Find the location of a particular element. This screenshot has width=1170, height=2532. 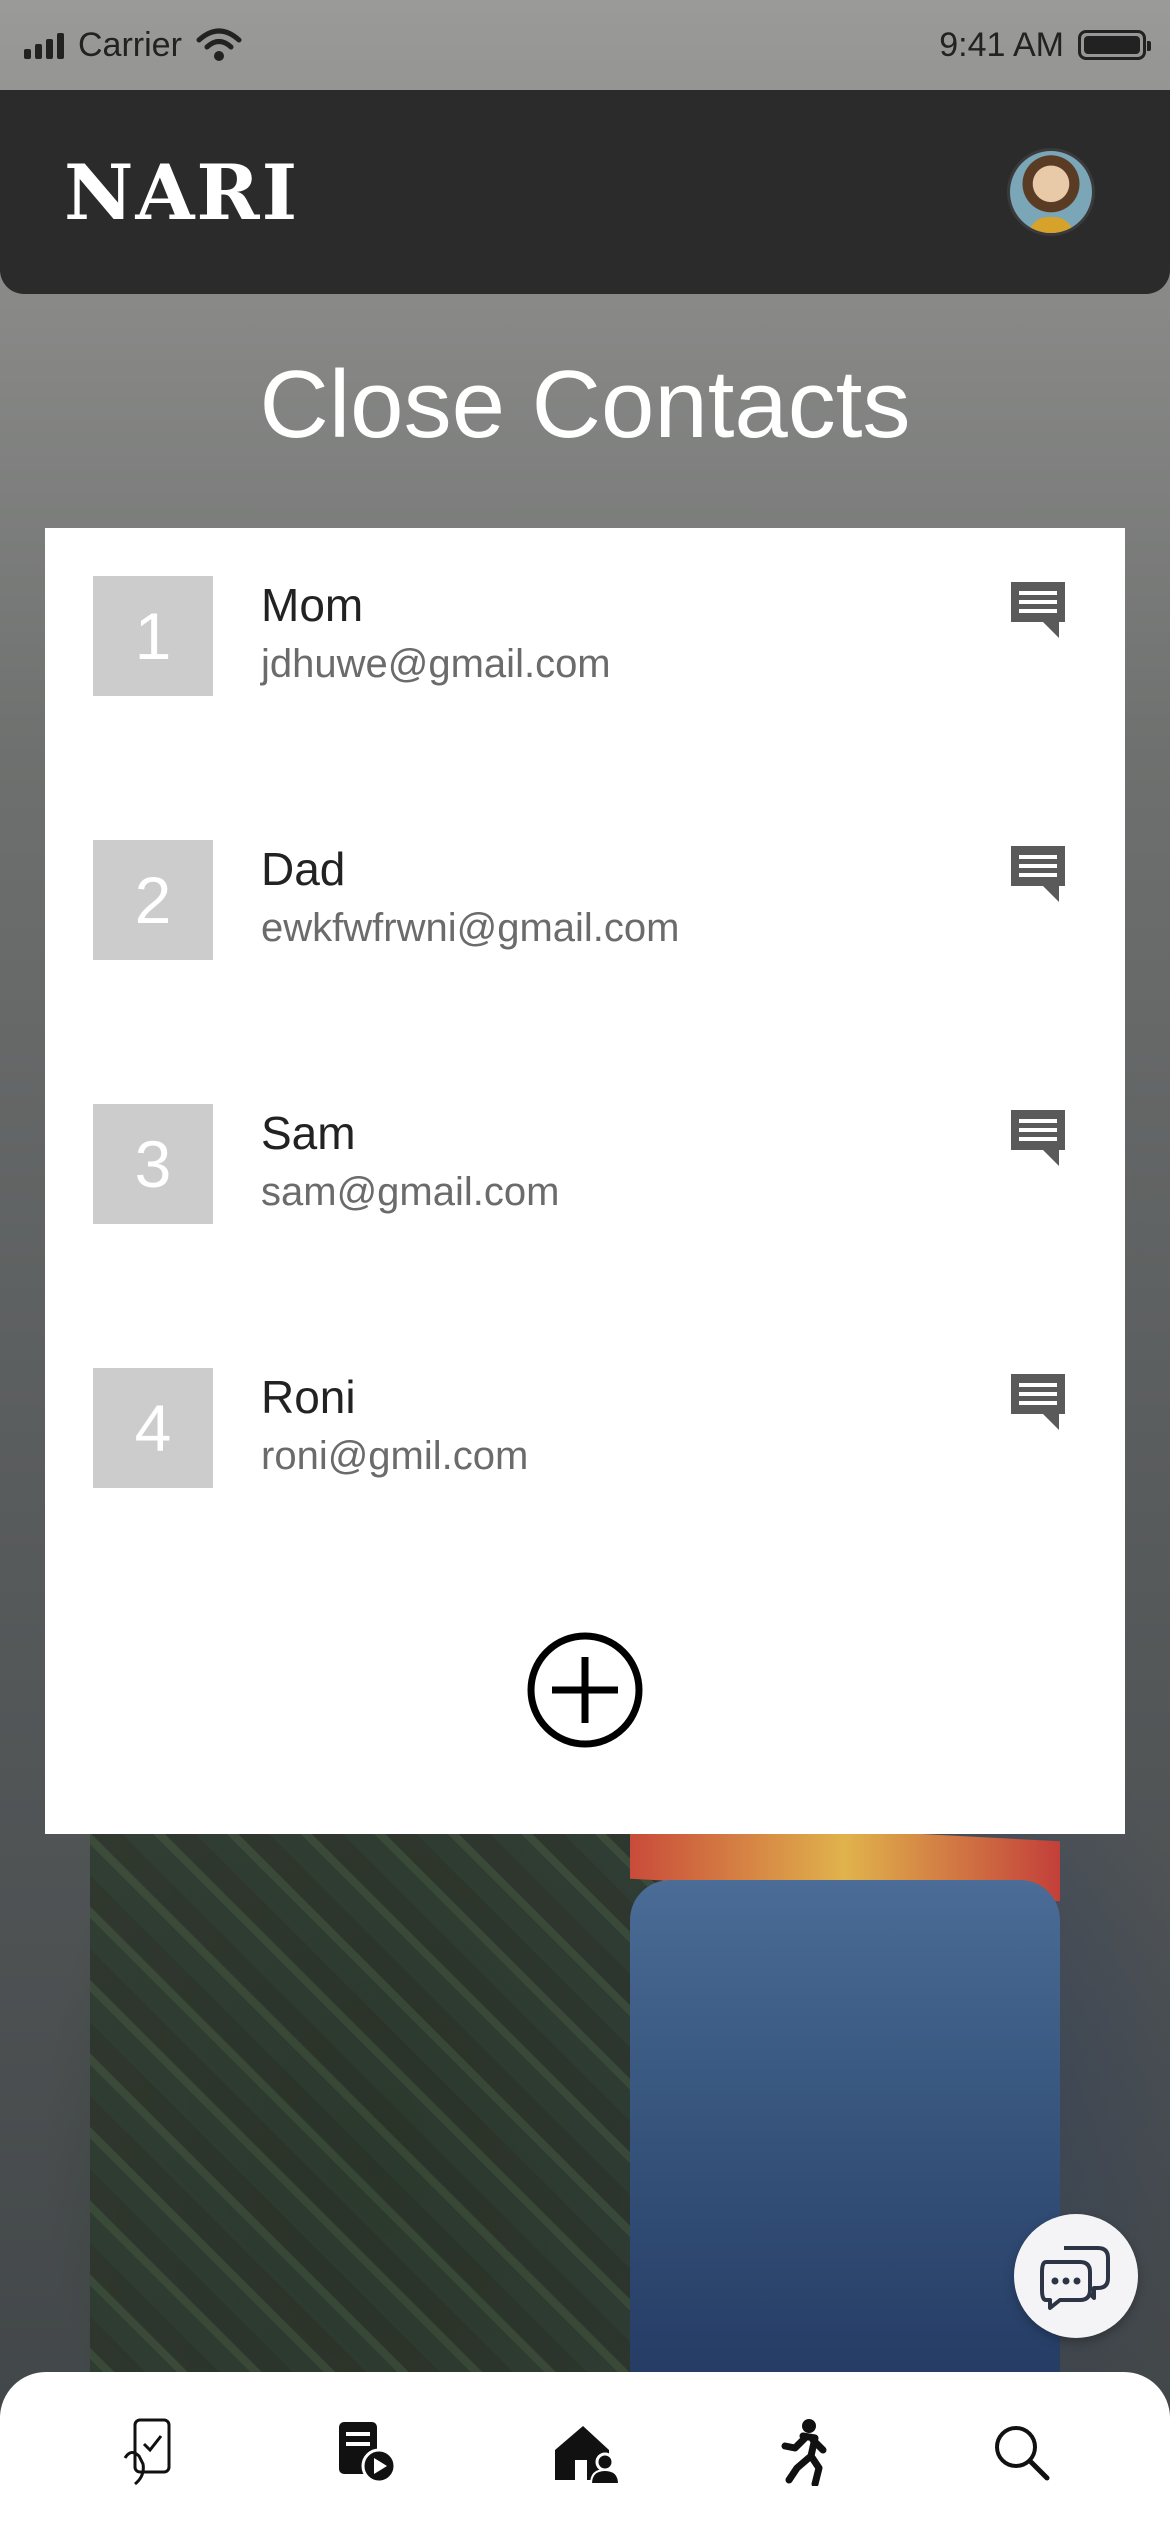

contact-name: Sam is located at coordinates (308, 1133).